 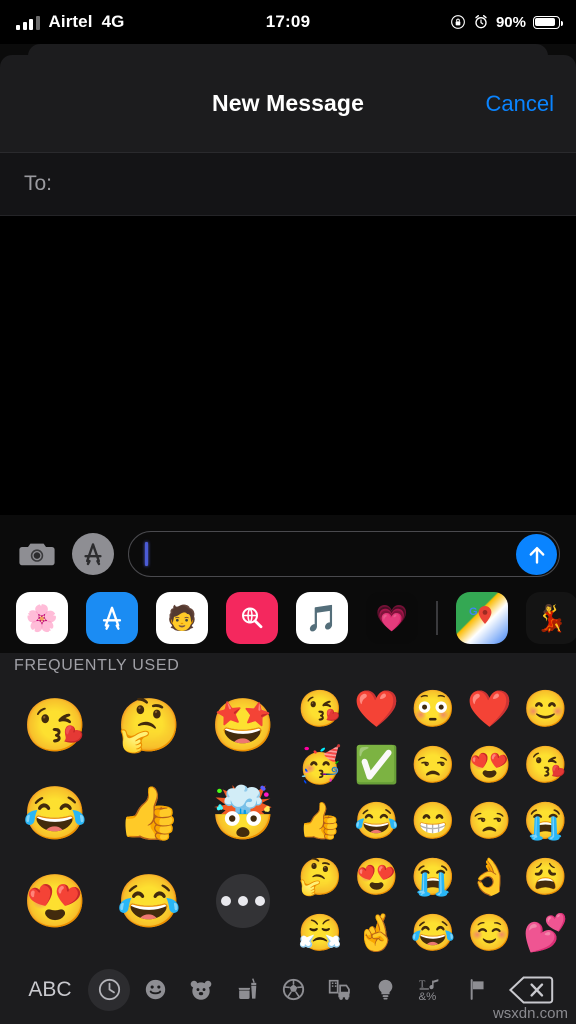 I want to click on category-smileys-icon, so click(x=155, y=990).